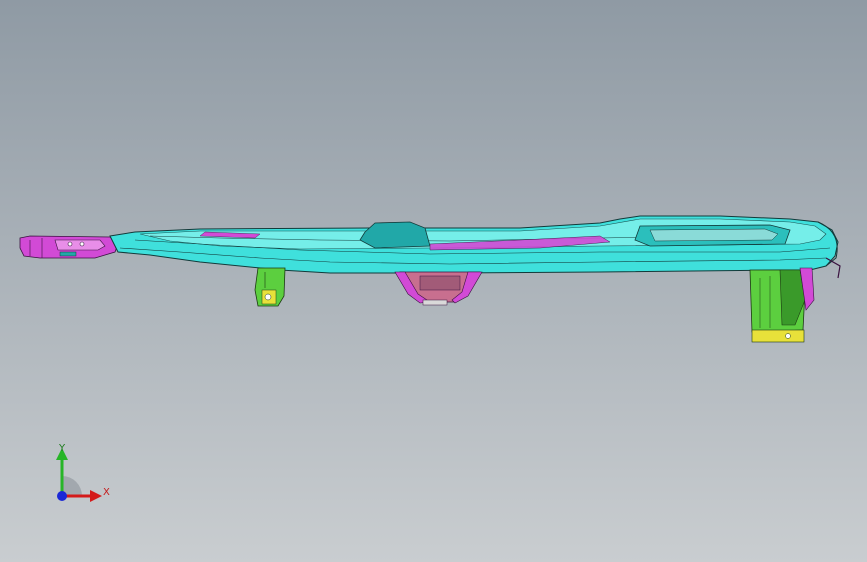  Describe the element at coordinates (270, 287) in the screenshot. I see `left-hanger-bracket` at that location.